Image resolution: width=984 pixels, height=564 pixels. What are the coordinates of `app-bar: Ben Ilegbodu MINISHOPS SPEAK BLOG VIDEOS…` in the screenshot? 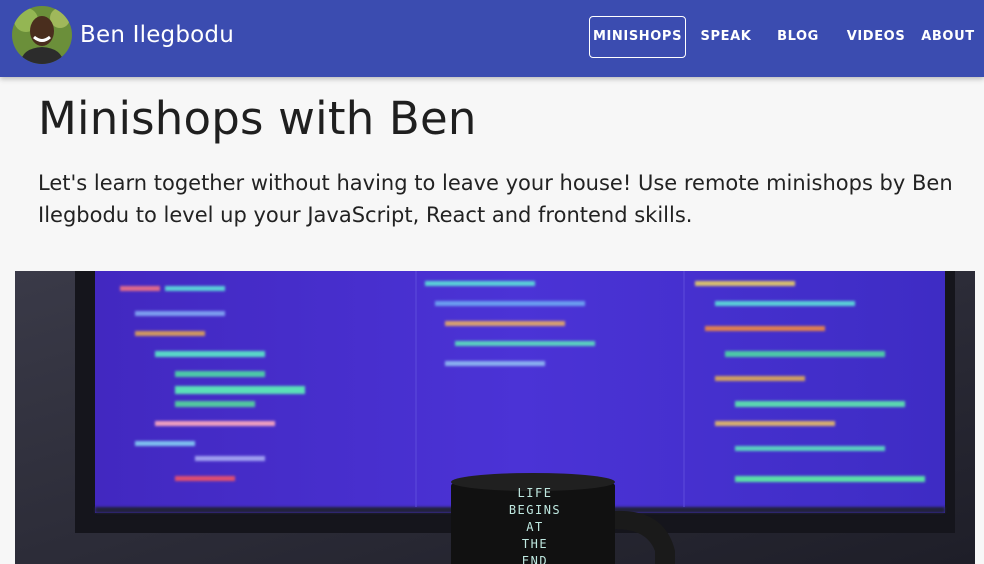 It's located at (492, 38).